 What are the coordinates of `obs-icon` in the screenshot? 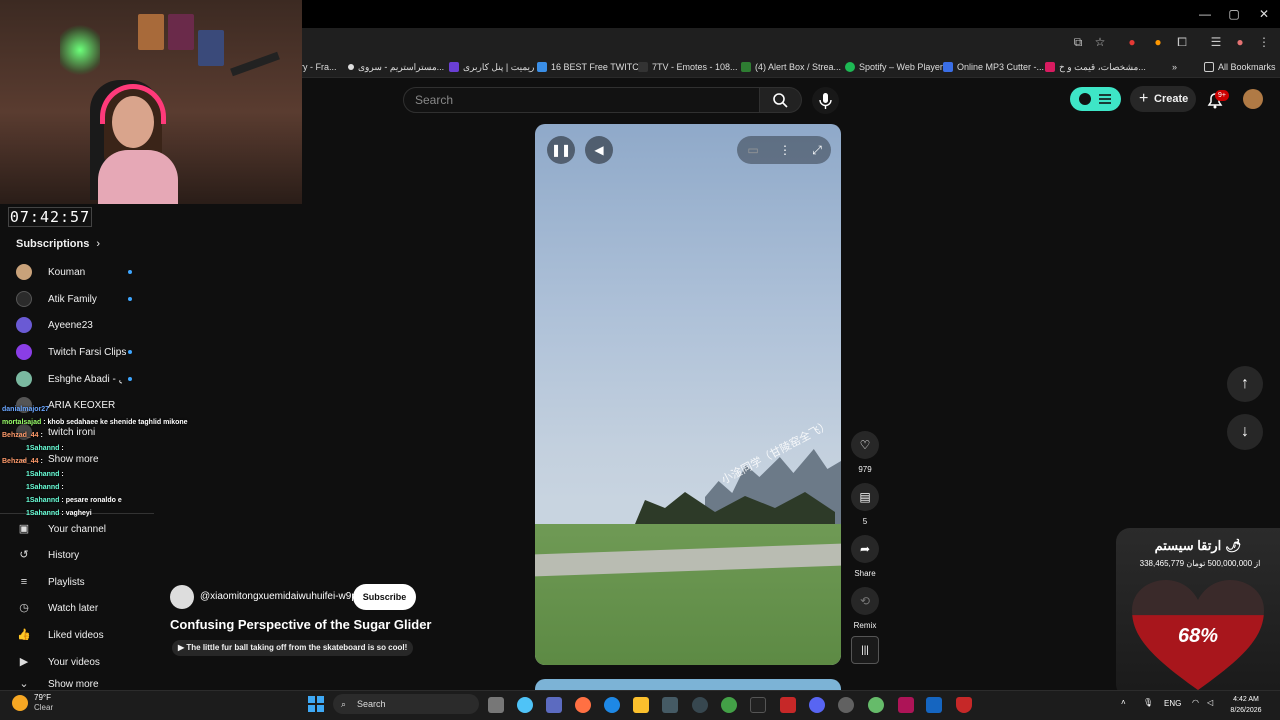 It's located at (758, 705).